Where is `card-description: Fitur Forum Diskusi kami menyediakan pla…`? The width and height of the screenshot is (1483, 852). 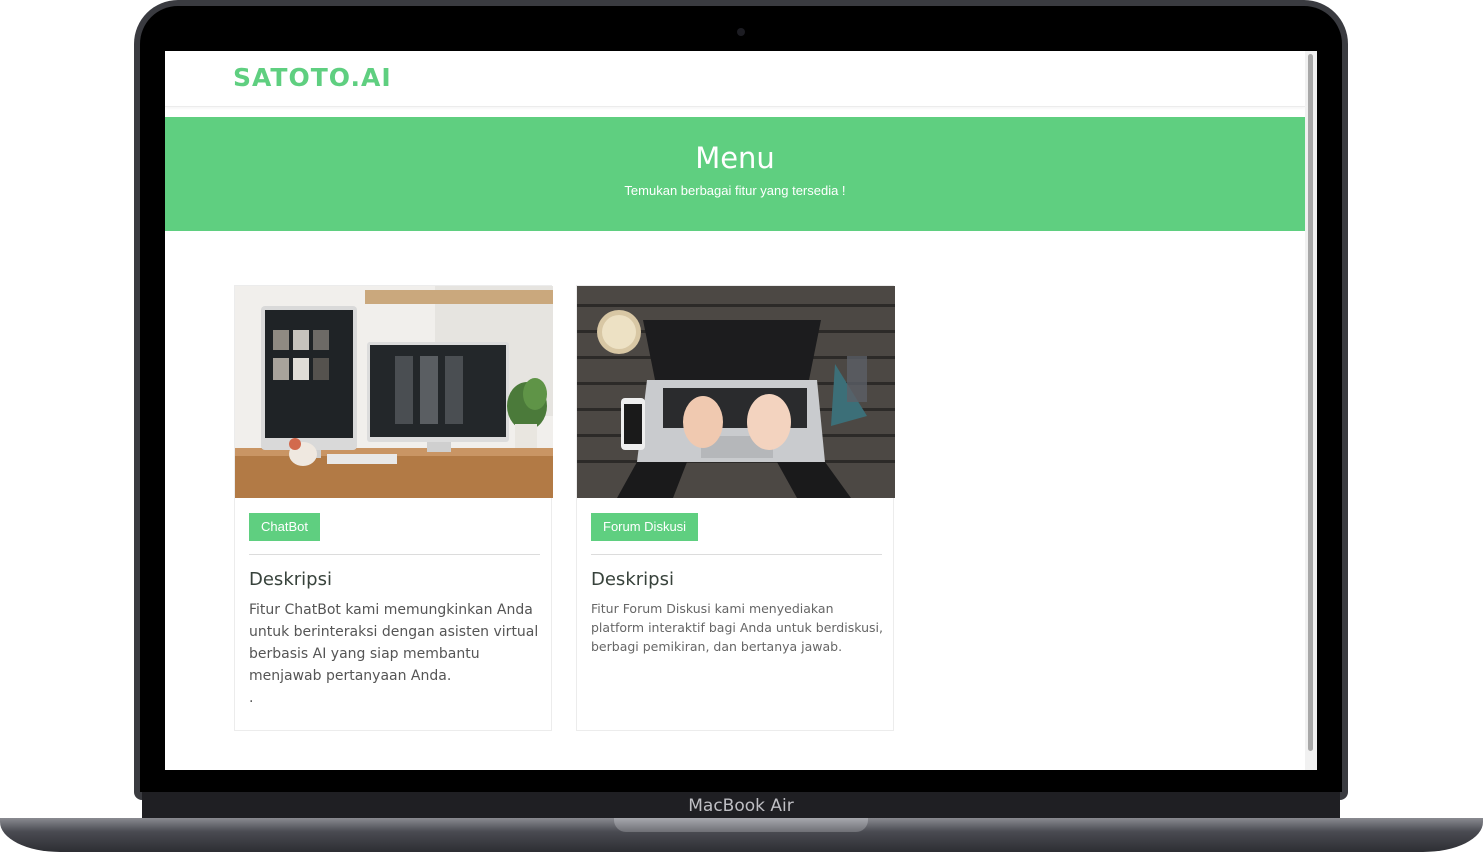
card-description: Fitur Forum Diskusi kami menyediakan pla… is located at coordinates (737, 627).